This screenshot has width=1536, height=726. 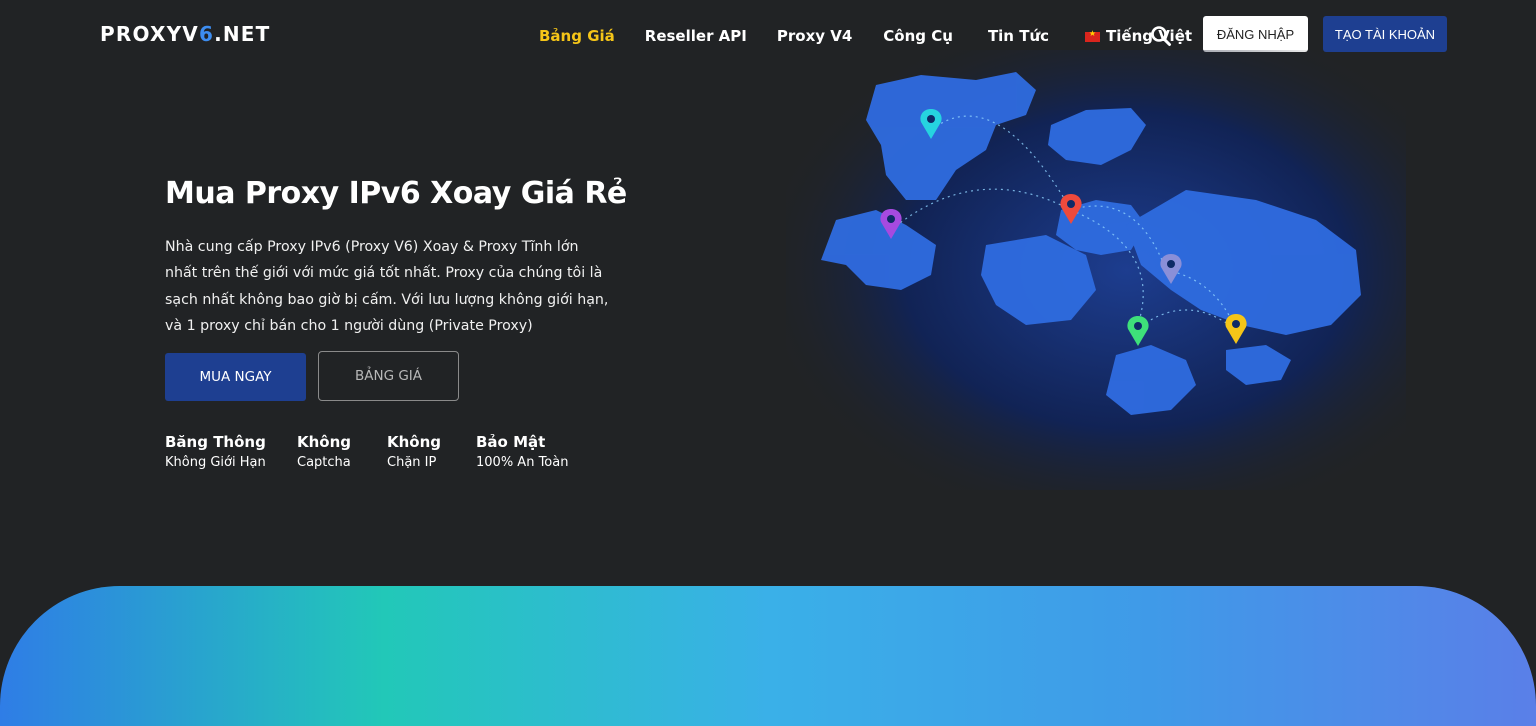 I want to click on feature-security: Bảo Mật 100% An Toàn, so click(x=522, y=452).